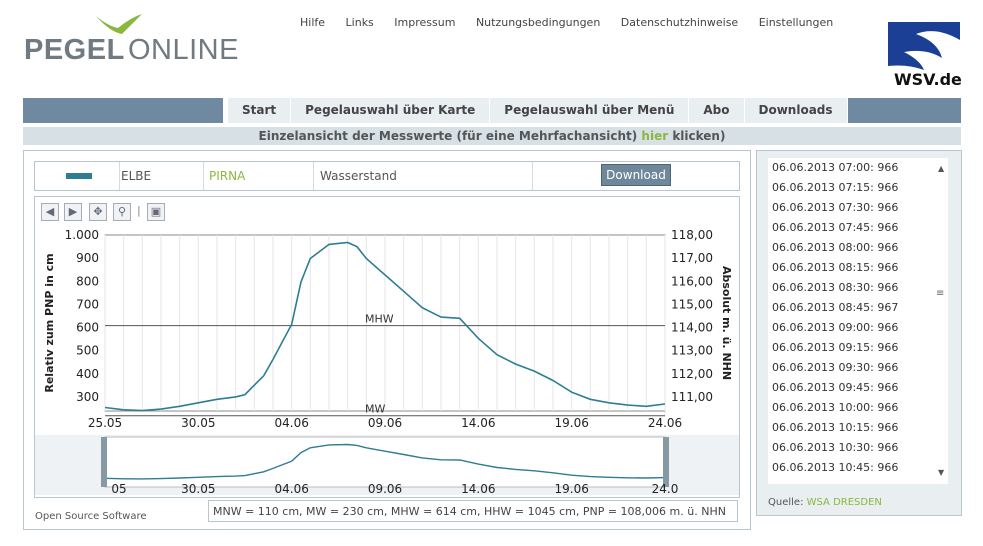  Describe the element at coordinates (82, 235) in the screenshot. I see `y-tick-label: 1.000` at that location.